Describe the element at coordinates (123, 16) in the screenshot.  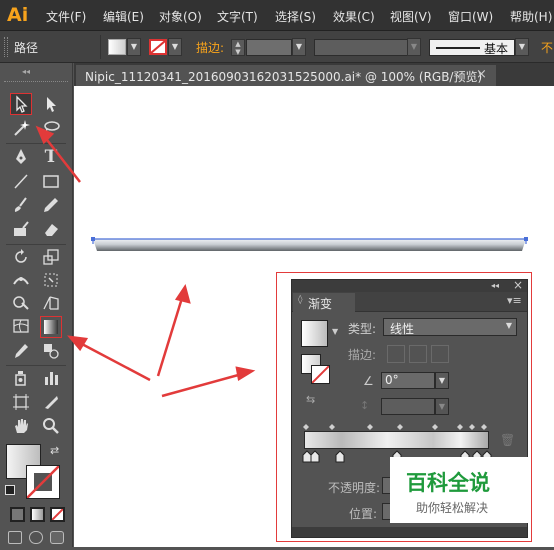
I see `menu-edit: 编辑(E)` at that location.